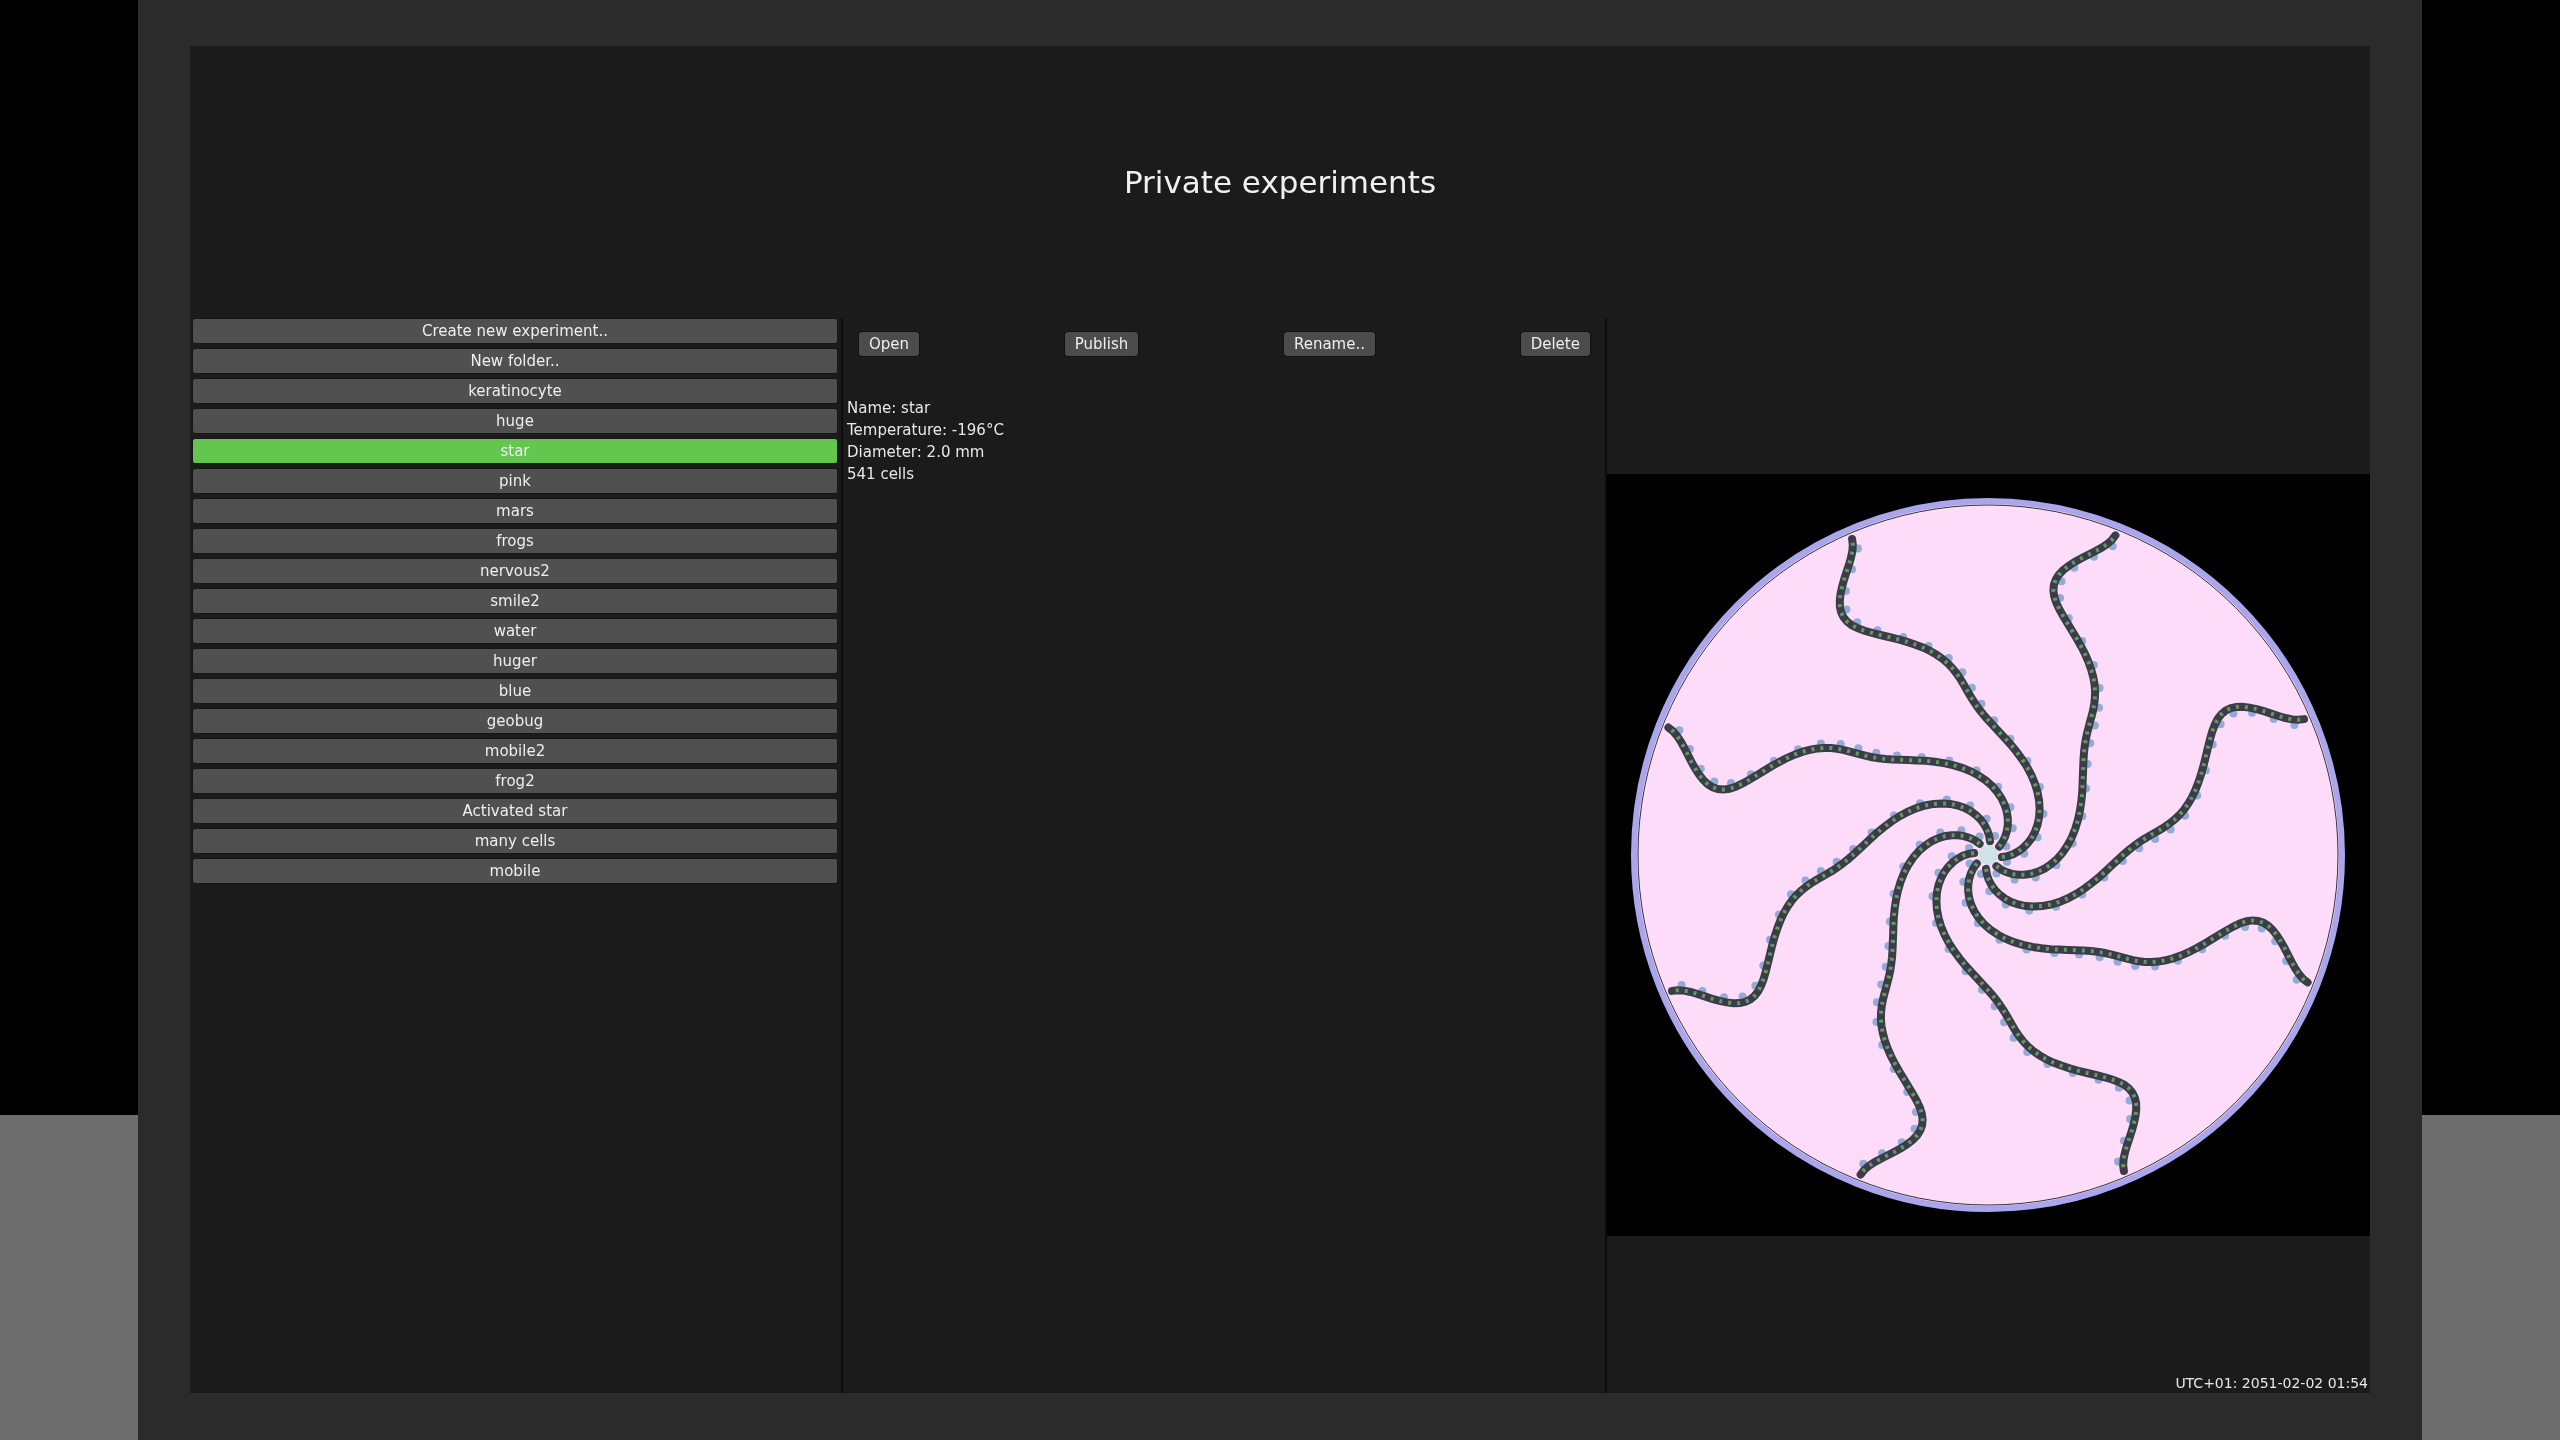 This screenshot has height=1440, width=2560. What do you see at coordinates (515, 631) in the screenshot?
I see `experiment-list-item: water` at bounding box center [515, 631].